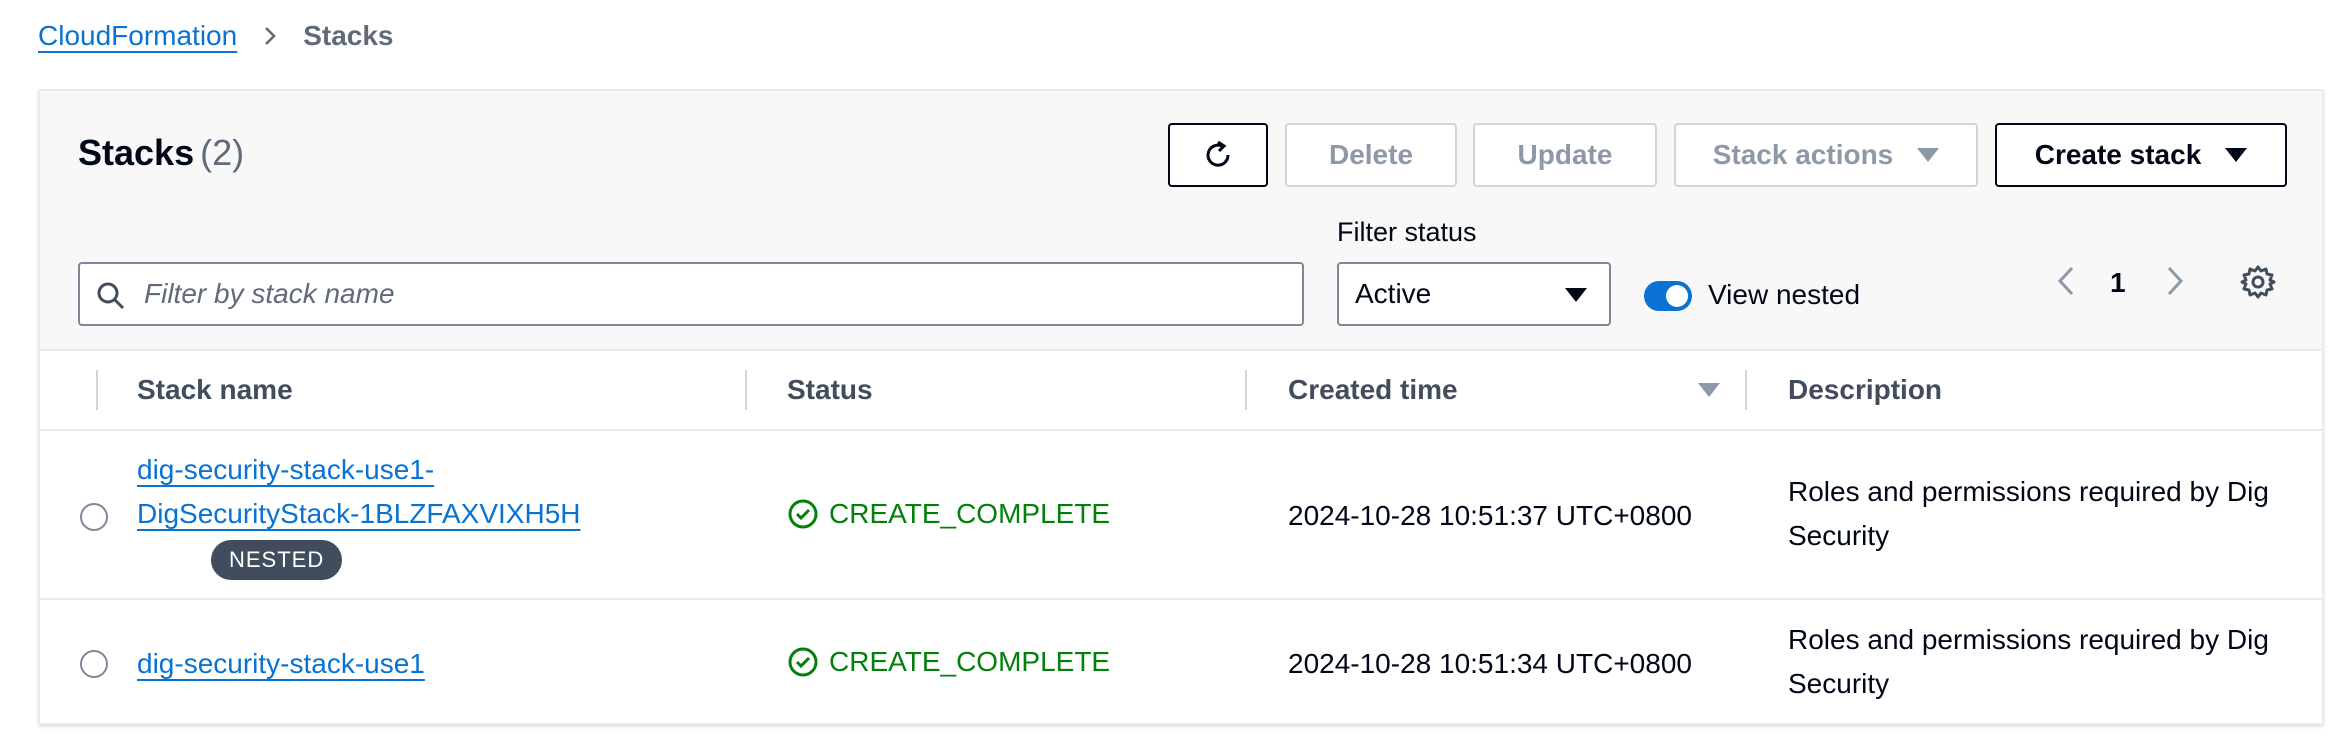  I want to click on breadcrumb-cloudformation-link: CloudFormation, so click(137, 36).